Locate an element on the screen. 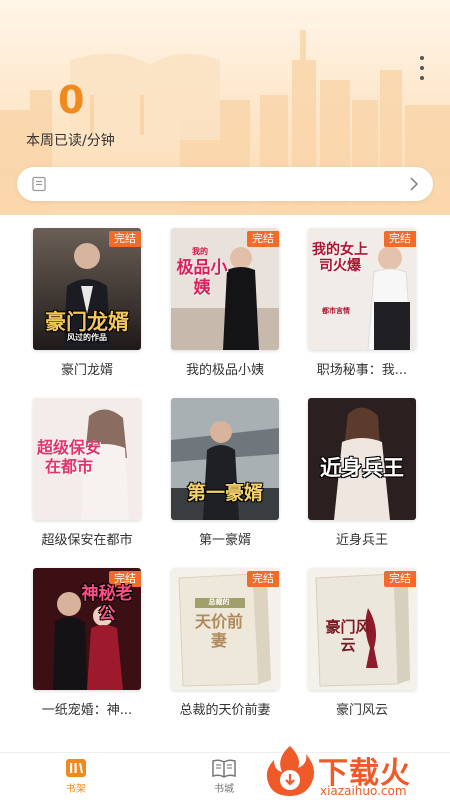  cover-title: 近身兵王 is located at coordinates (362, 468).